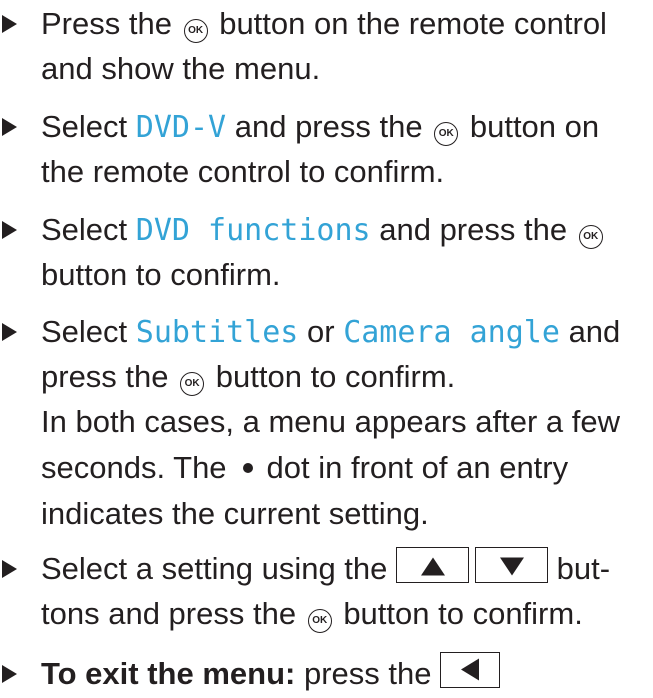 The image size is (653, 698). I want to click on step-line: Select Subtitles or Camera angle and, so click(330, 332).